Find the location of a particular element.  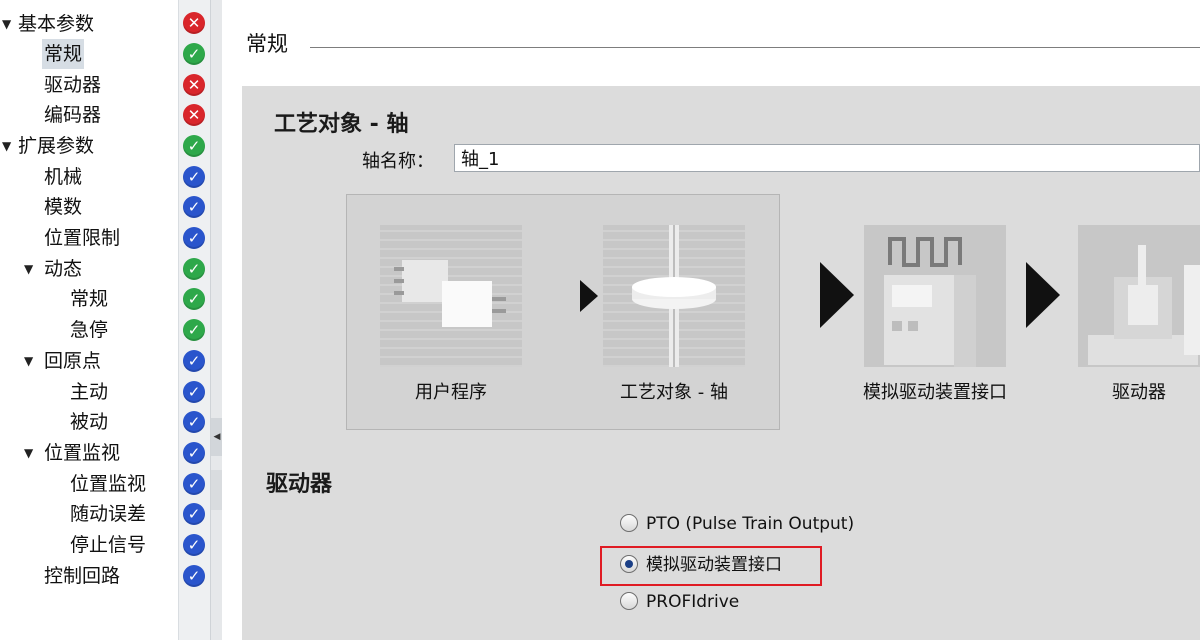

tree-item-encoder: 编码器 is located at coordinates (89, 115).